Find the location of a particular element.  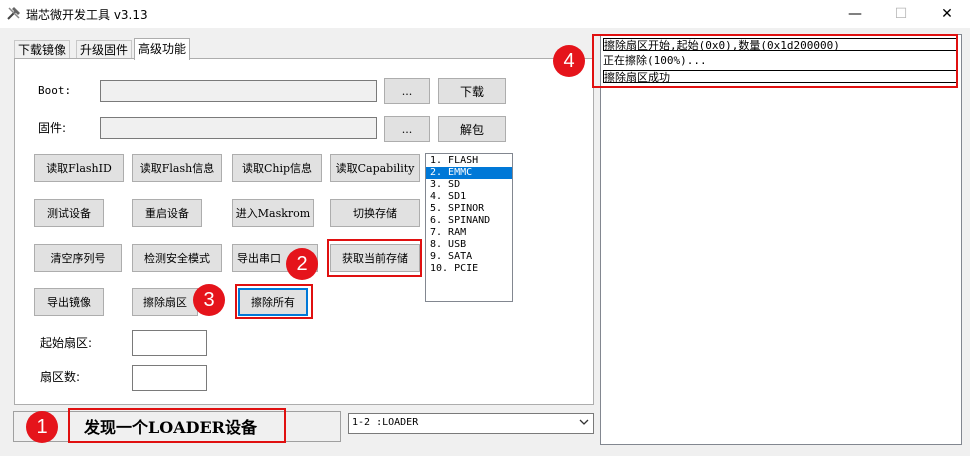

sector-count-input is located at coordinates (169, 378).